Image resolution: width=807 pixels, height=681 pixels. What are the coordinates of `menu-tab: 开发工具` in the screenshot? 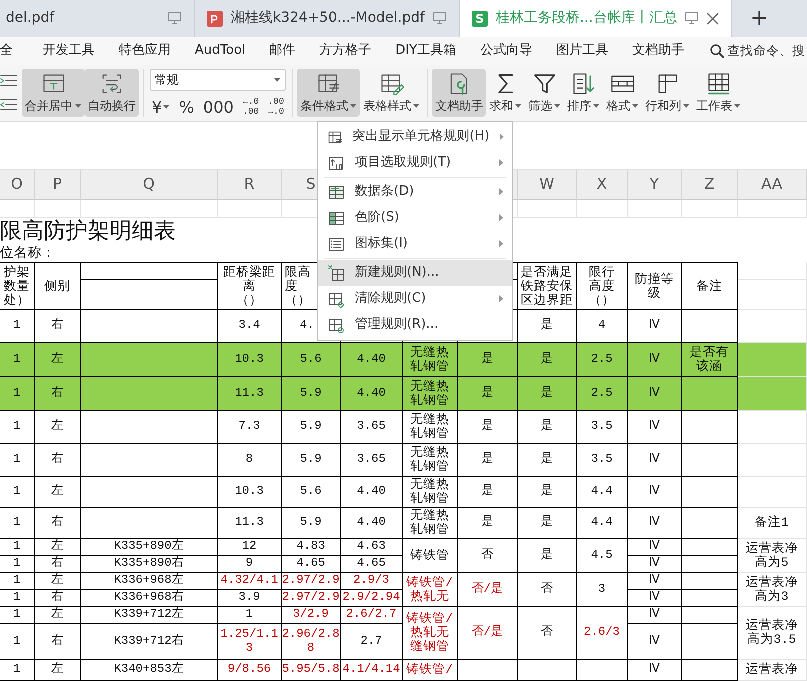 It's located at (69, 51).